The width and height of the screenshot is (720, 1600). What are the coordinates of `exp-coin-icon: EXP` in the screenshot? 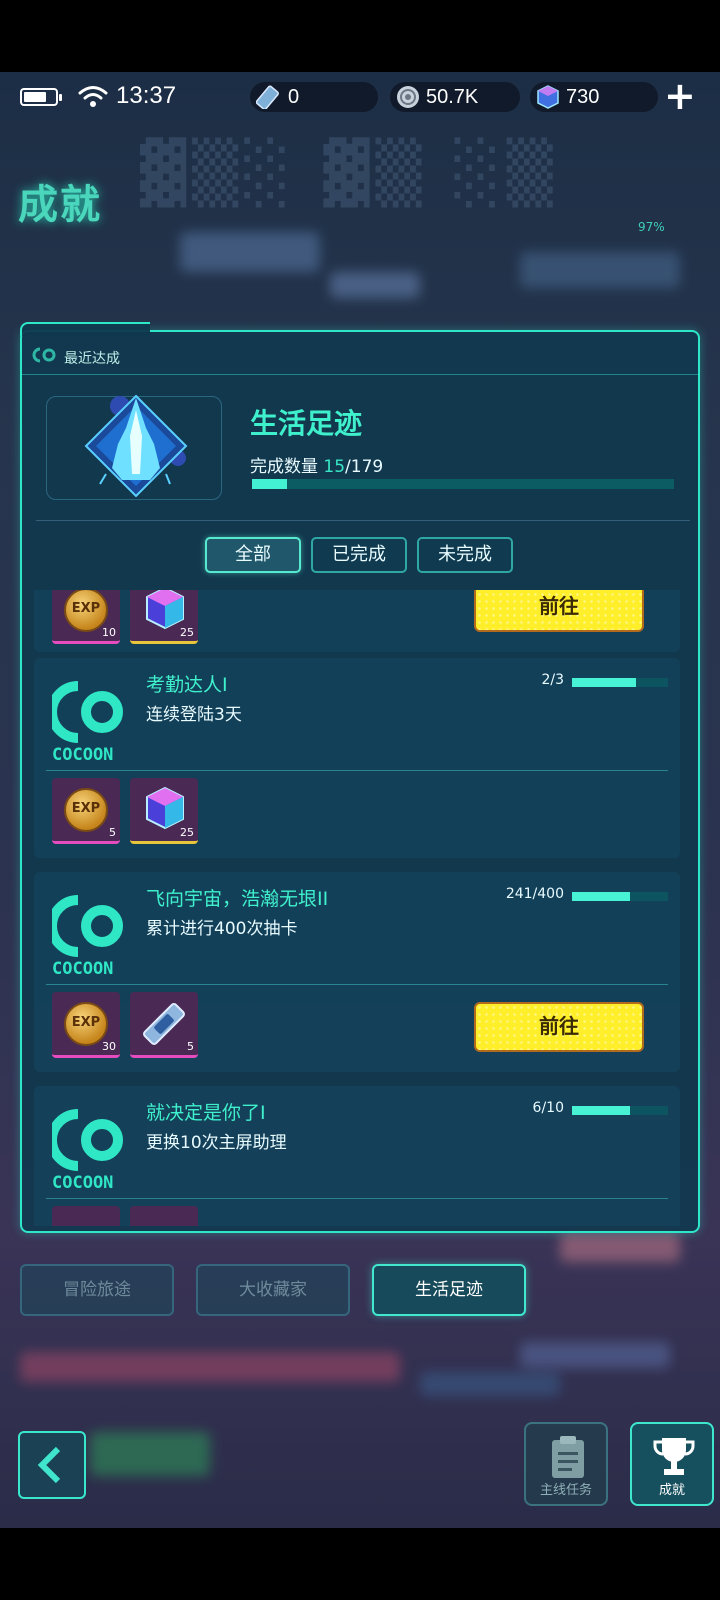 It's located at (86, 810).